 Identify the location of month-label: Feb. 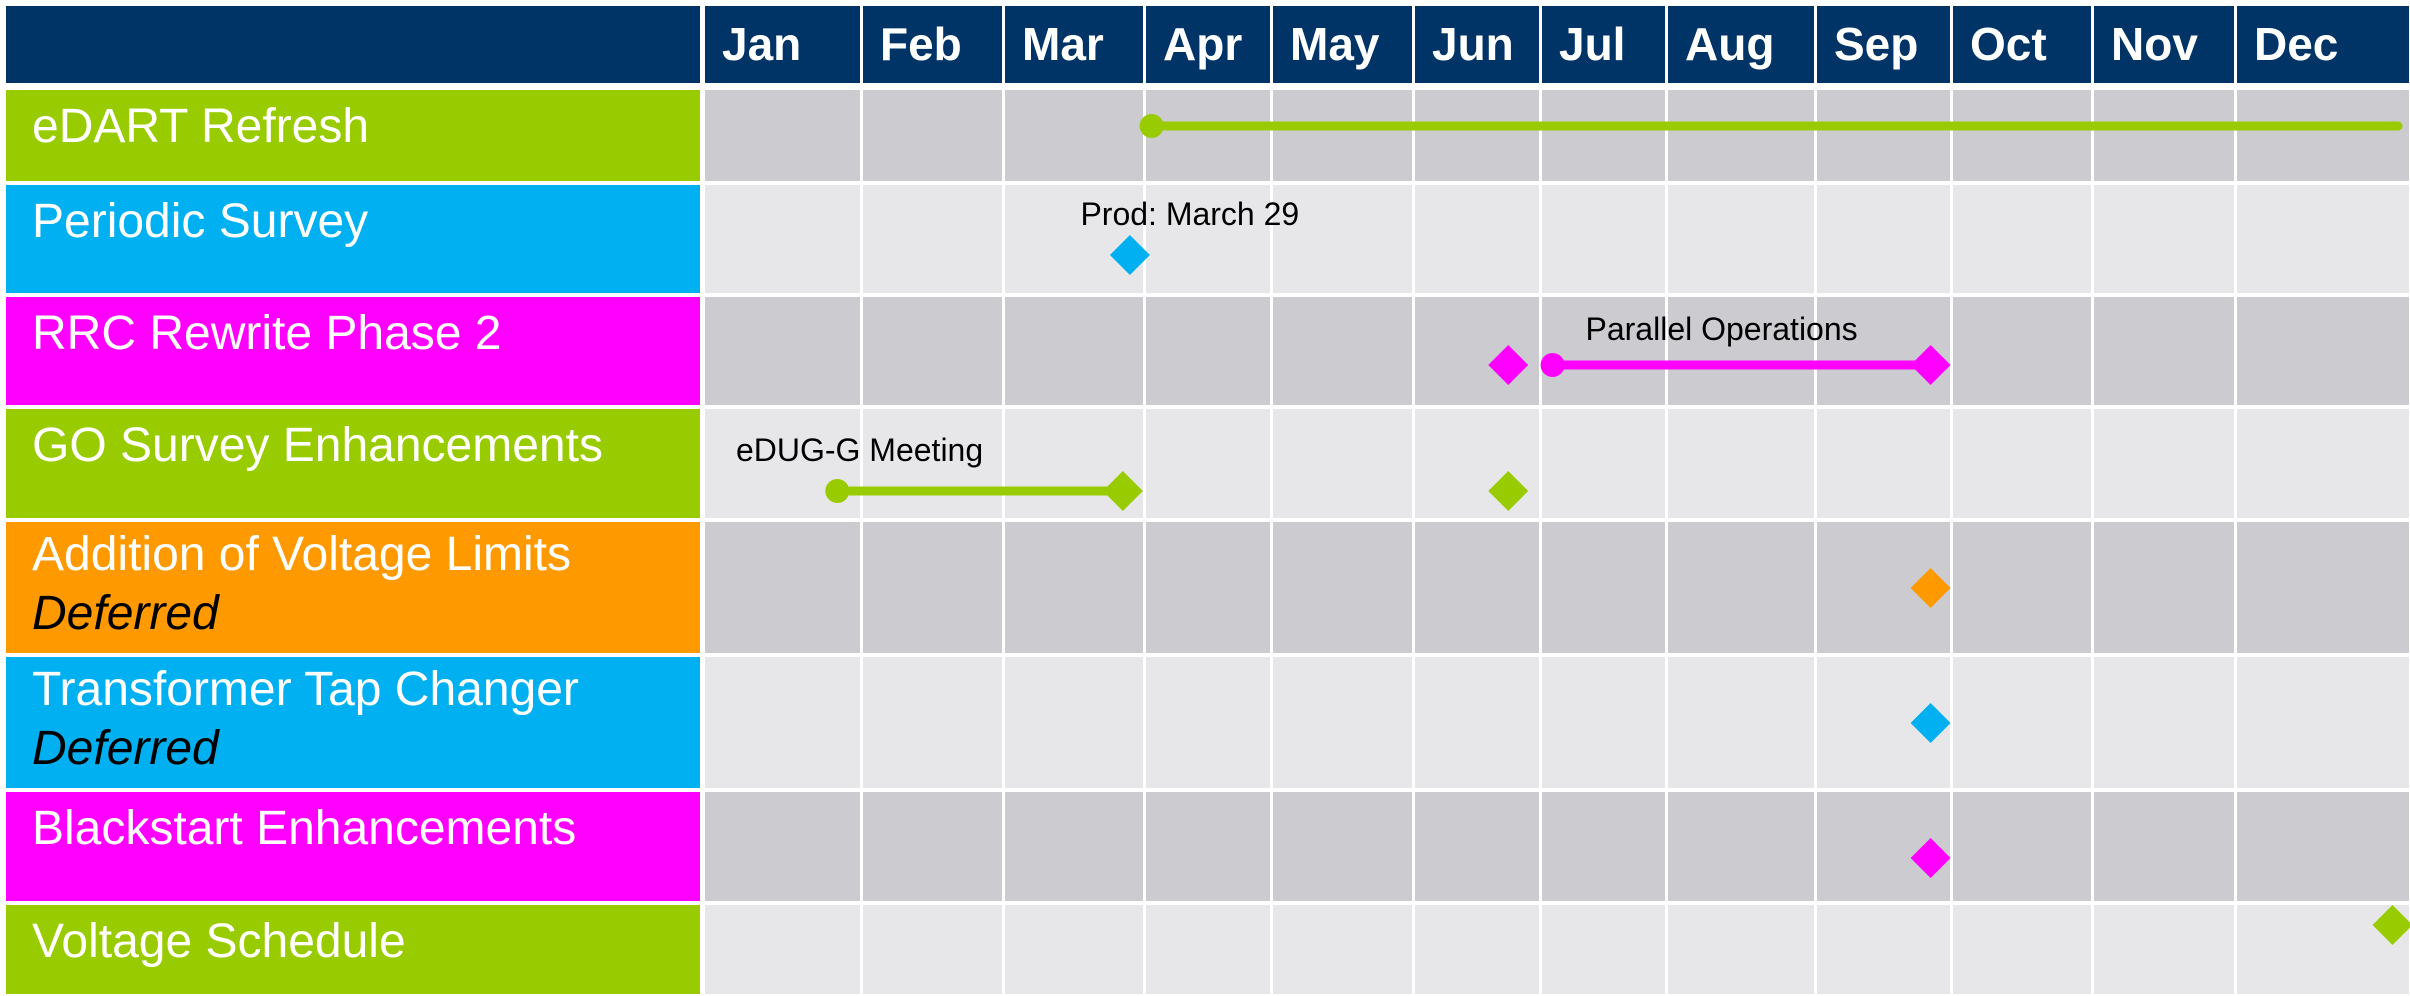
(921, 44).